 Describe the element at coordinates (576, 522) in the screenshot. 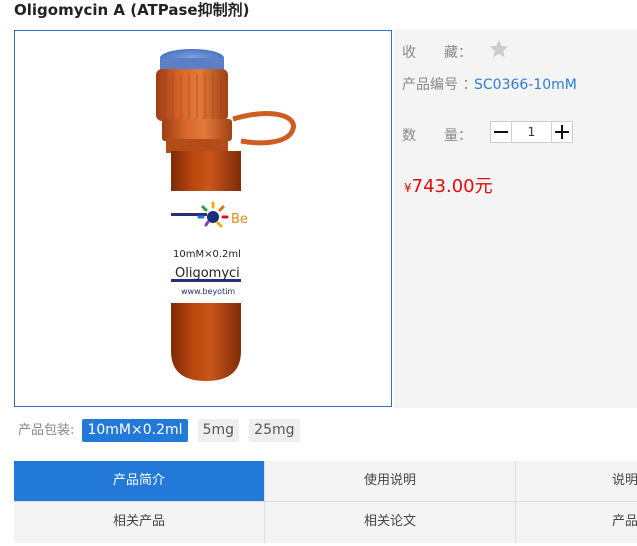

I see `tab-product-more: 产品` at that location.